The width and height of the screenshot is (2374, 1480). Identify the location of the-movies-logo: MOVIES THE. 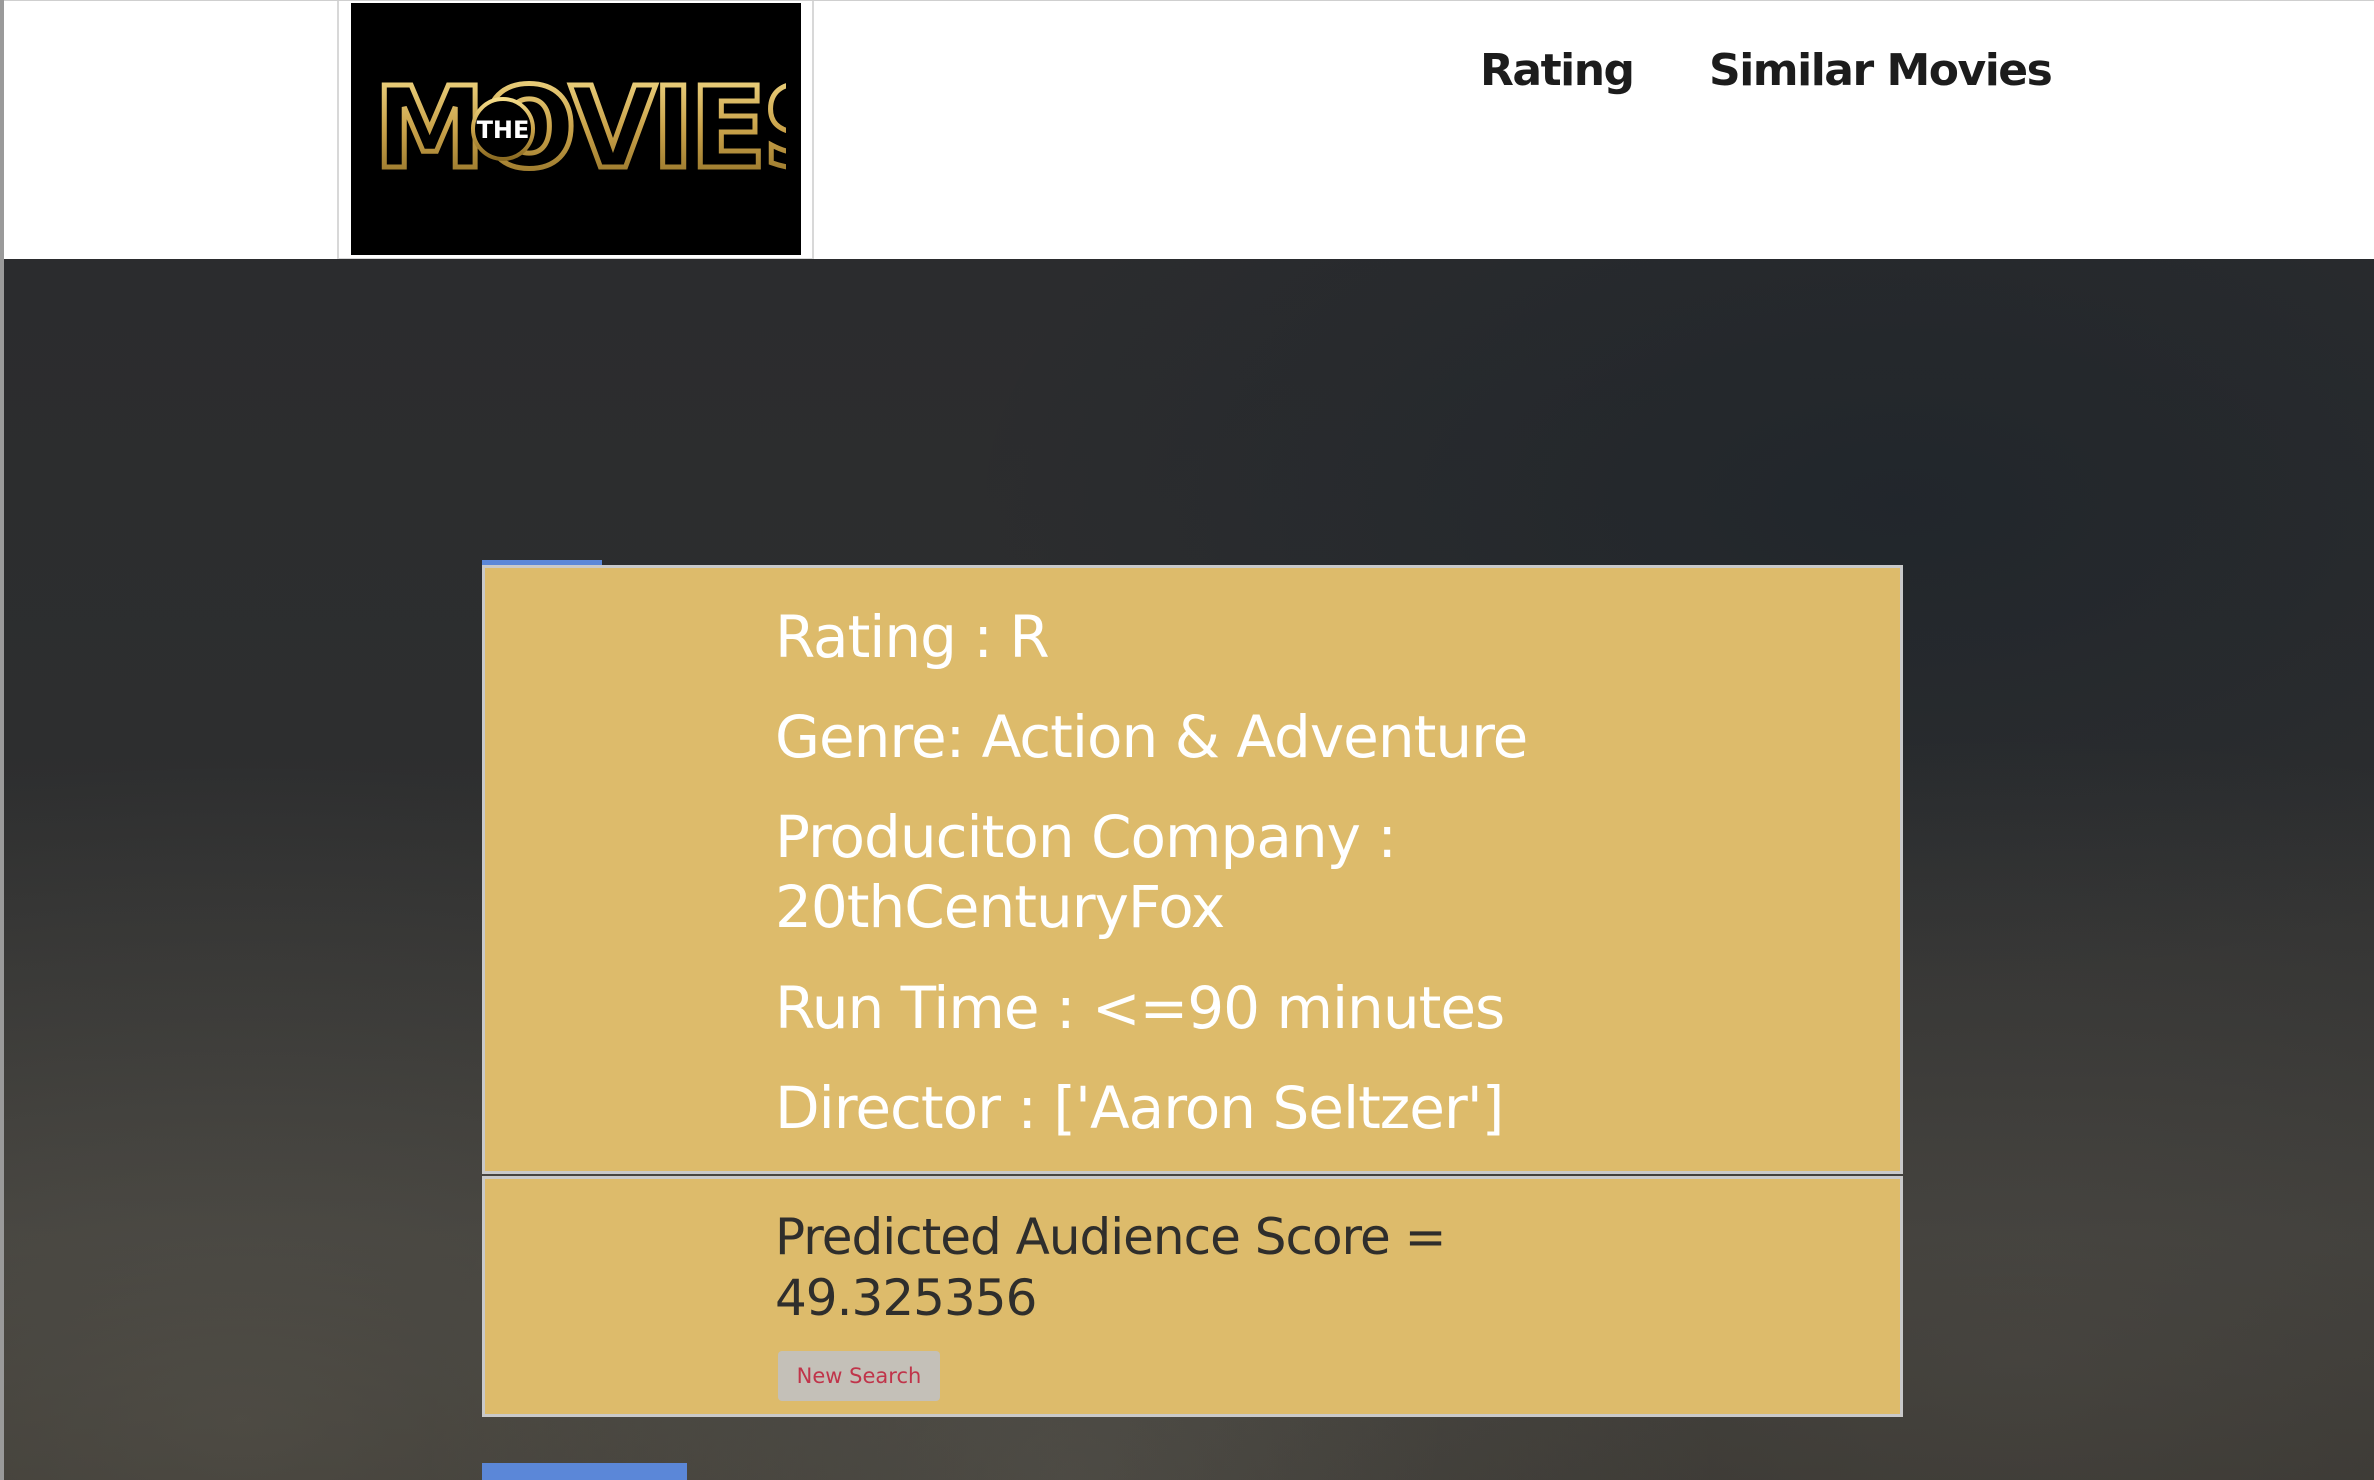
(576, 129).